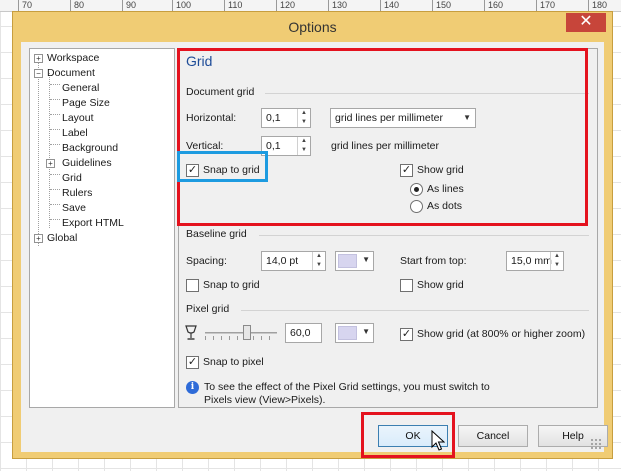 This screenshot has height=471, width=621. What do you see at coordinates (440, 170) in the screenshot?
I see `doc-show-grid-label: Show grid` at bounding box center [440, 170].